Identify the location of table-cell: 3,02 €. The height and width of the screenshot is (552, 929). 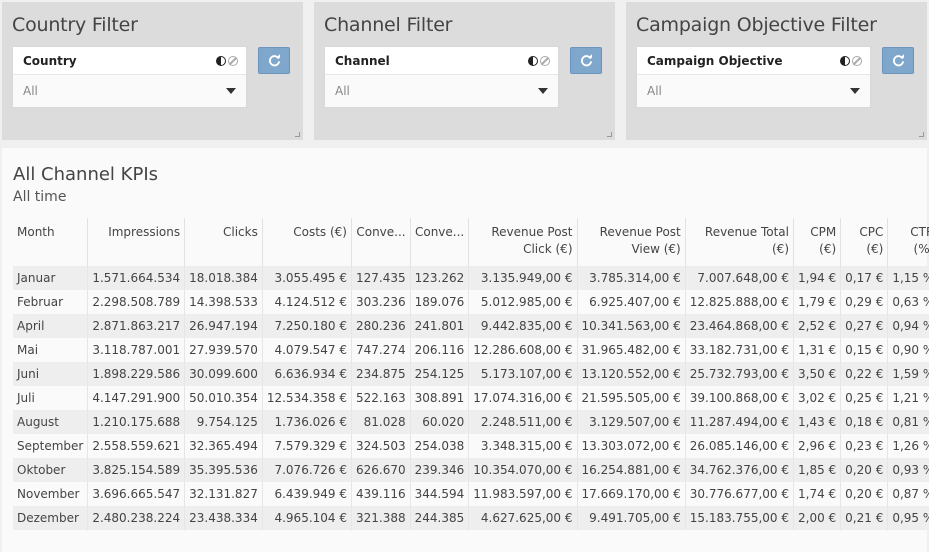
(817, 398).